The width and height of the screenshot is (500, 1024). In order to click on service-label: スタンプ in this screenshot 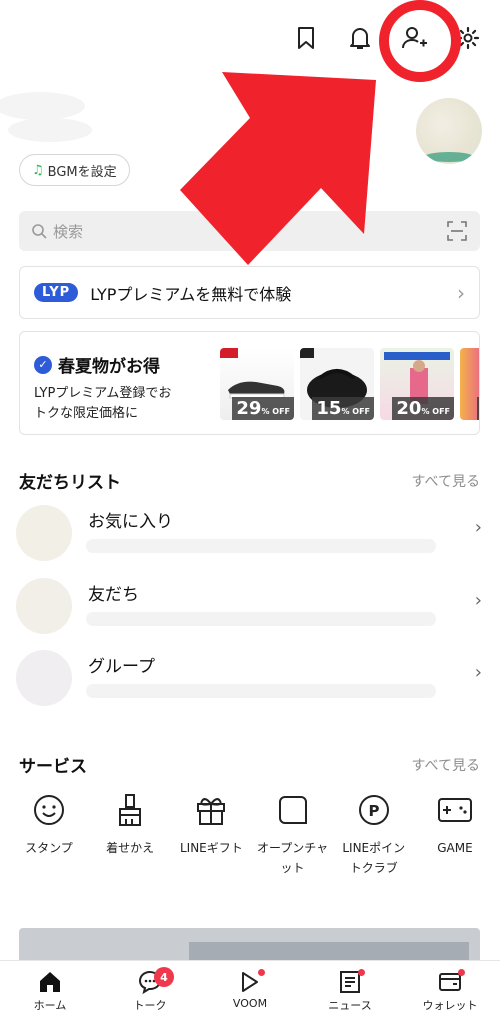, I will do `click(49, 848)`.